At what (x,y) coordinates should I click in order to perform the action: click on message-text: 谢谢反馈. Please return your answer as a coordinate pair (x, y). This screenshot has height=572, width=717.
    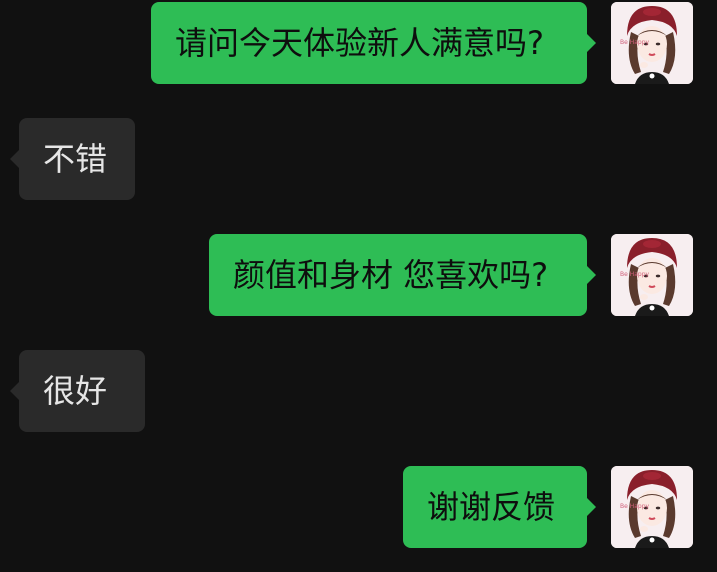
    Looking at the image, I should click on (491, 507).